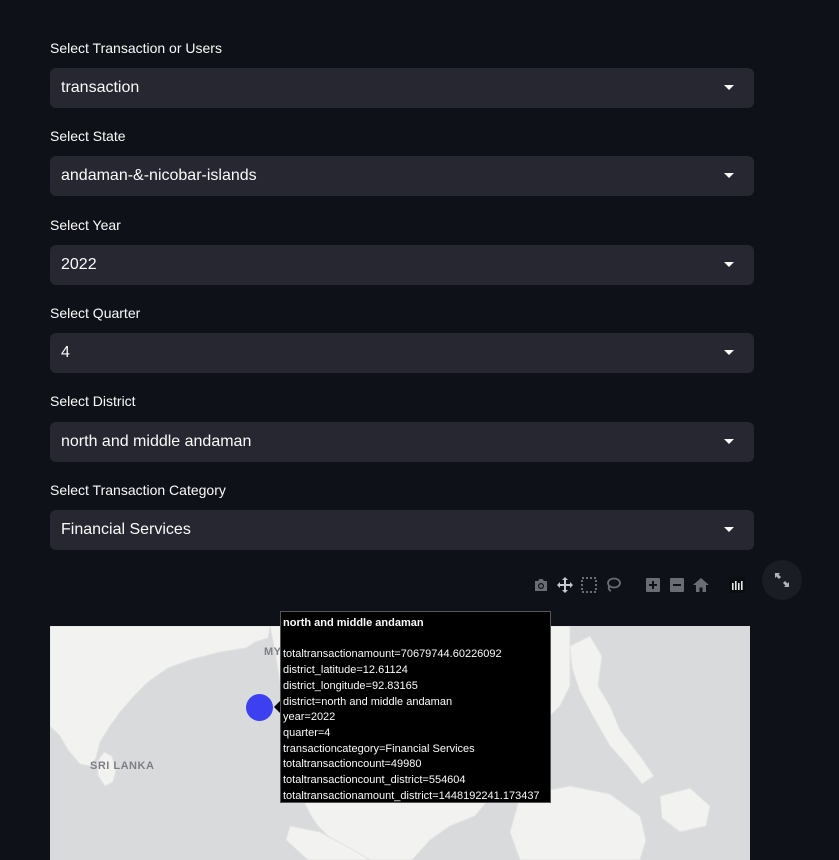  I want to click on tooltip-line: totaltransactioncount=49980, so click(352, 764).